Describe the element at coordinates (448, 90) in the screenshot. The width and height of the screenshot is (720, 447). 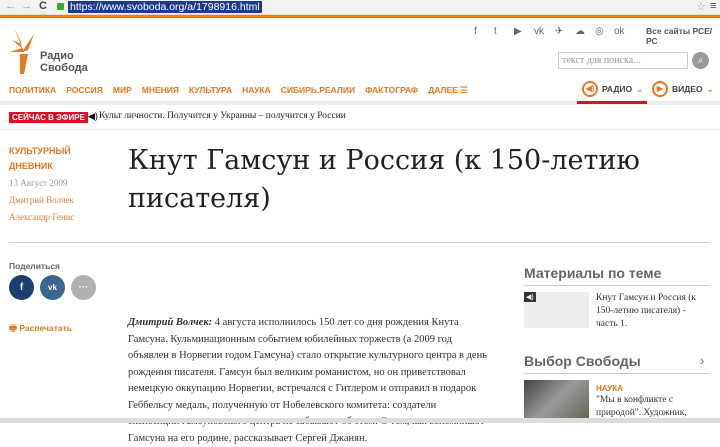
I see `nav-more: ДАЛЕЕ ☰` at that location.